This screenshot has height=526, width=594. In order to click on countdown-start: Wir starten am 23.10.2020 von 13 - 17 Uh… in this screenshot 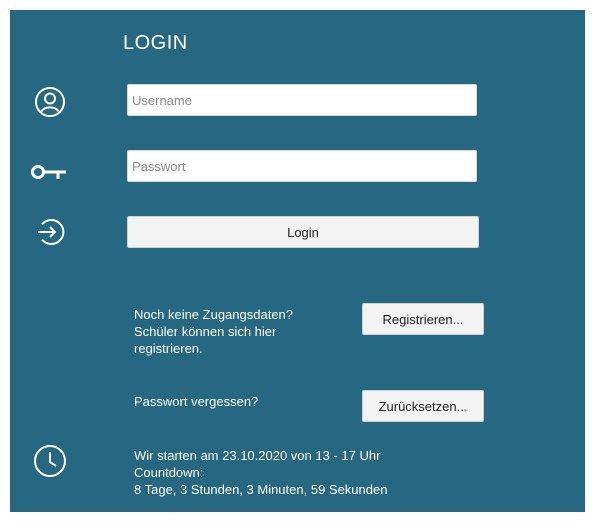, I will do `click(257, 455)`.